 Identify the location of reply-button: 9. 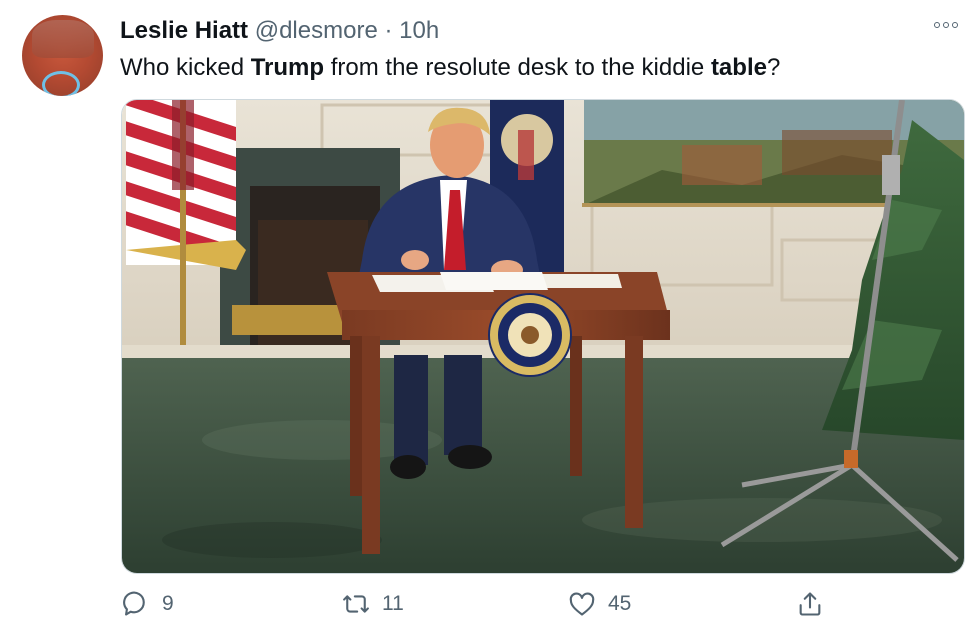
(148, 604).